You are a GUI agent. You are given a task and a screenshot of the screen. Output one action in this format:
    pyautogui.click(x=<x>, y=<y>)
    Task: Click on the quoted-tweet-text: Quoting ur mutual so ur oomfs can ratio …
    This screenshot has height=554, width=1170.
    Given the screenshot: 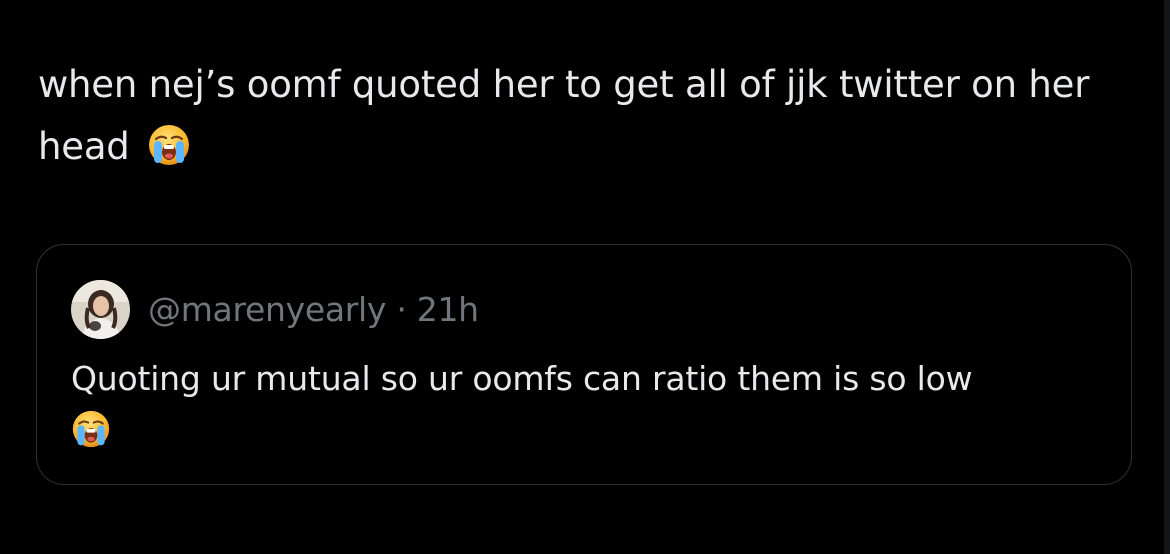 What is the action you would take?
    pyautogui.click(x=522, y=378)
    